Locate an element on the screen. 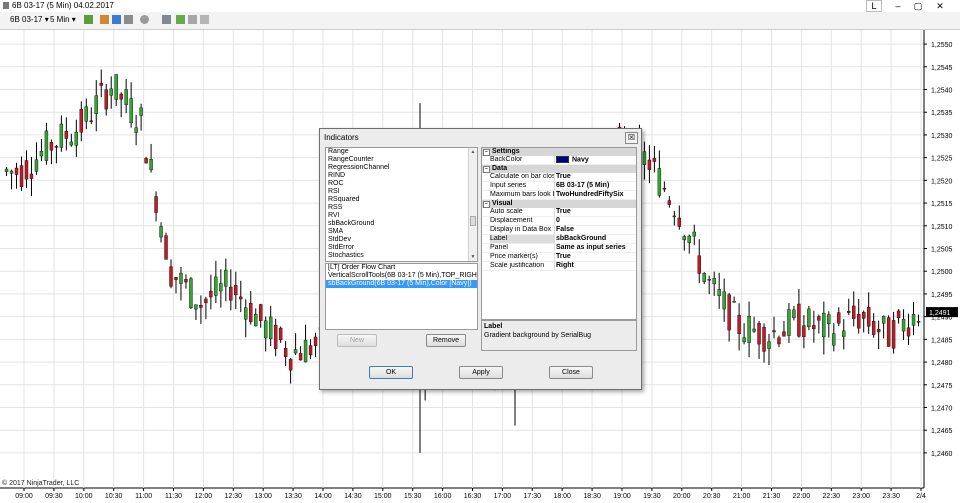 Image resolution: width=960 pixels, height=503 pixels. x-tick-label: 21:30 is located at coordinates (772, 496).